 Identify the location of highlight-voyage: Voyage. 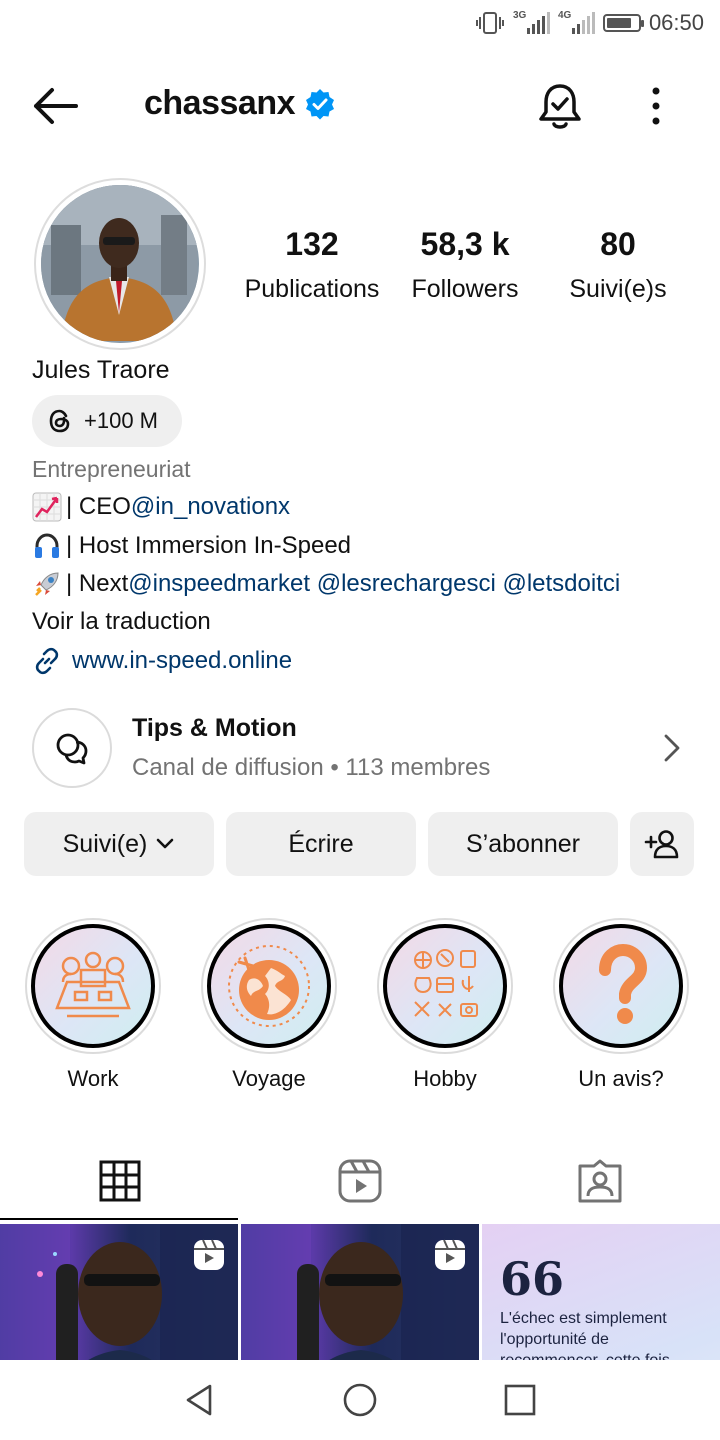
(269, 1005).